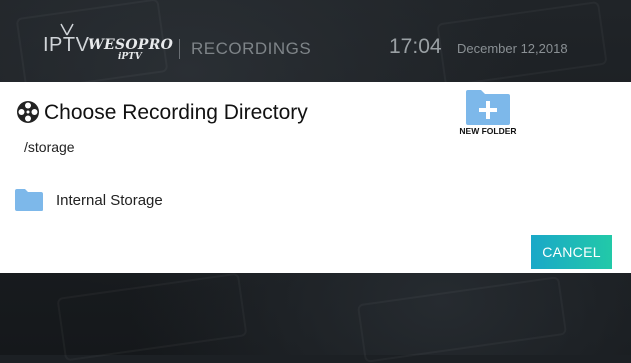 The width and height of the screenshot is (631, 363). Describe the element at coordinates (571, 252) in the screenshot. I see `cancel-button: CANCEL` at that location.